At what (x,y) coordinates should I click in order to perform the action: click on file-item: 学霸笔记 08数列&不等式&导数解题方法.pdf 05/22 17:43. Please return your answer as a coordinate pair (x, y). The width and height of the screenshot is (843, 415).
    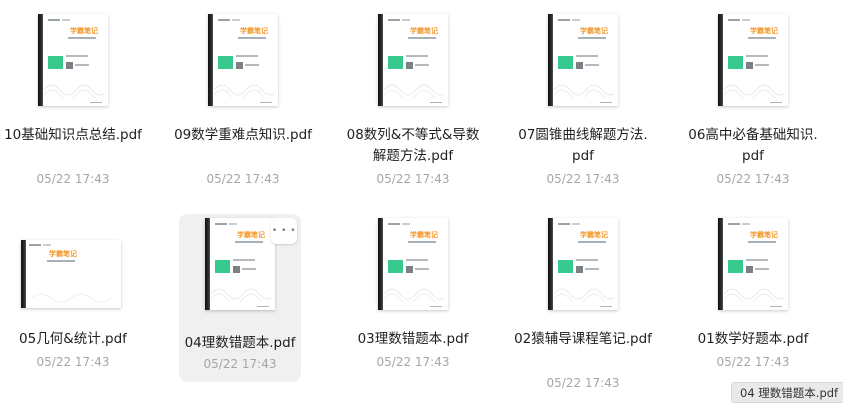
    Looking at the image, I should click on (413, 100).